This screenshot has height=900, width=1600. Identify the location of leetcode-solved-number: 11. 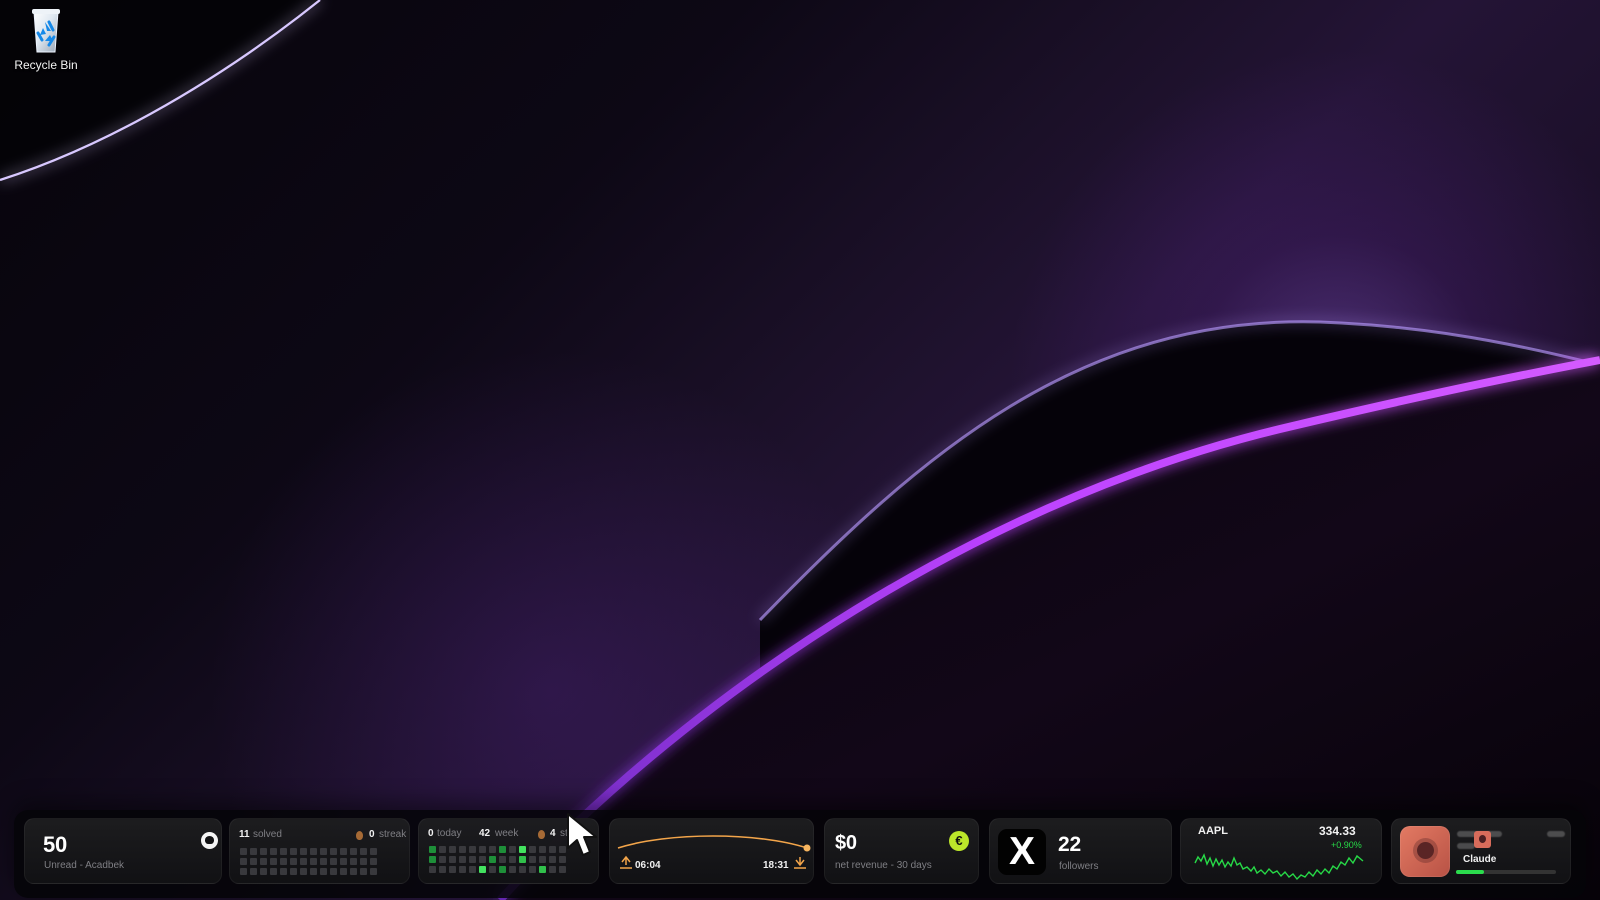
(244, 834).